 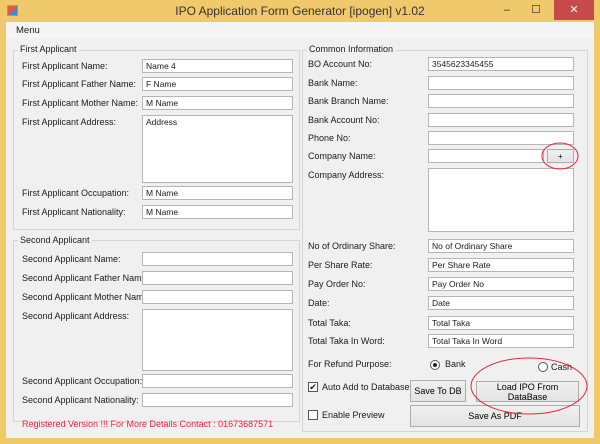 I want to click on annotation-ellipse-add-button, so click(x=560, y=156).